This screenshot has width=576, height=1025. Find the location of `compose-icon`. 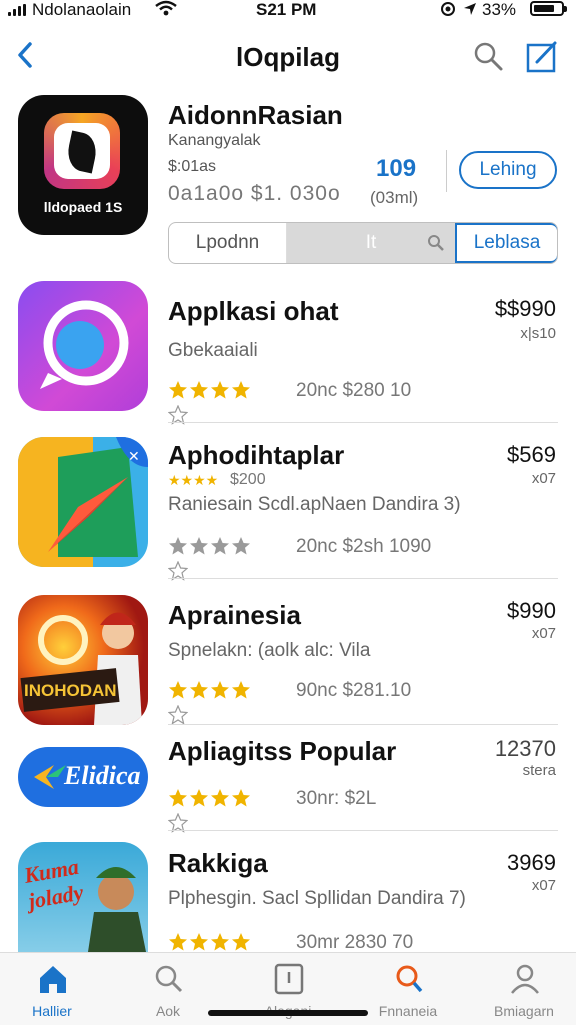

compose-icon is located at coordinates (542, 57).